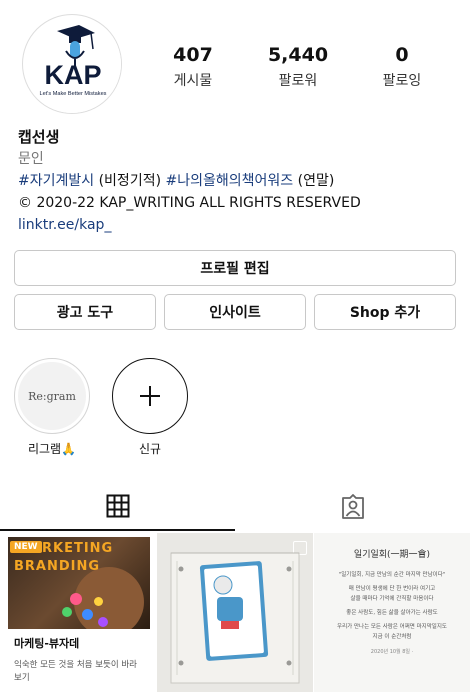  Describe the element at coordinates (31, 159) in the screenshot. I see `profile-category: 문인` at that location.